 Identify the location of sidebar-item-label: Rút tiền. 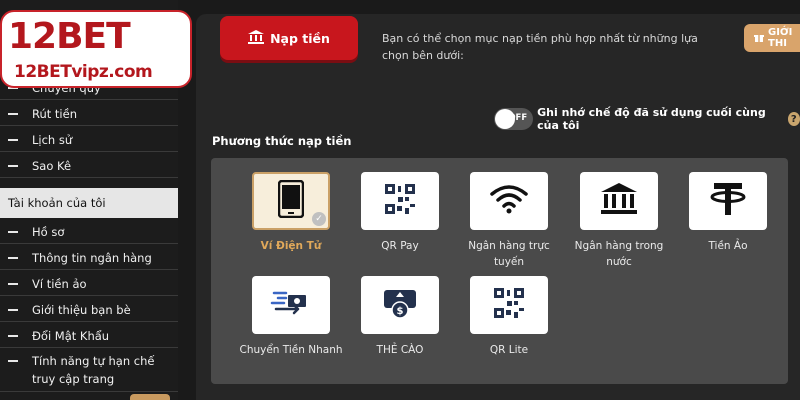
(54, 113).